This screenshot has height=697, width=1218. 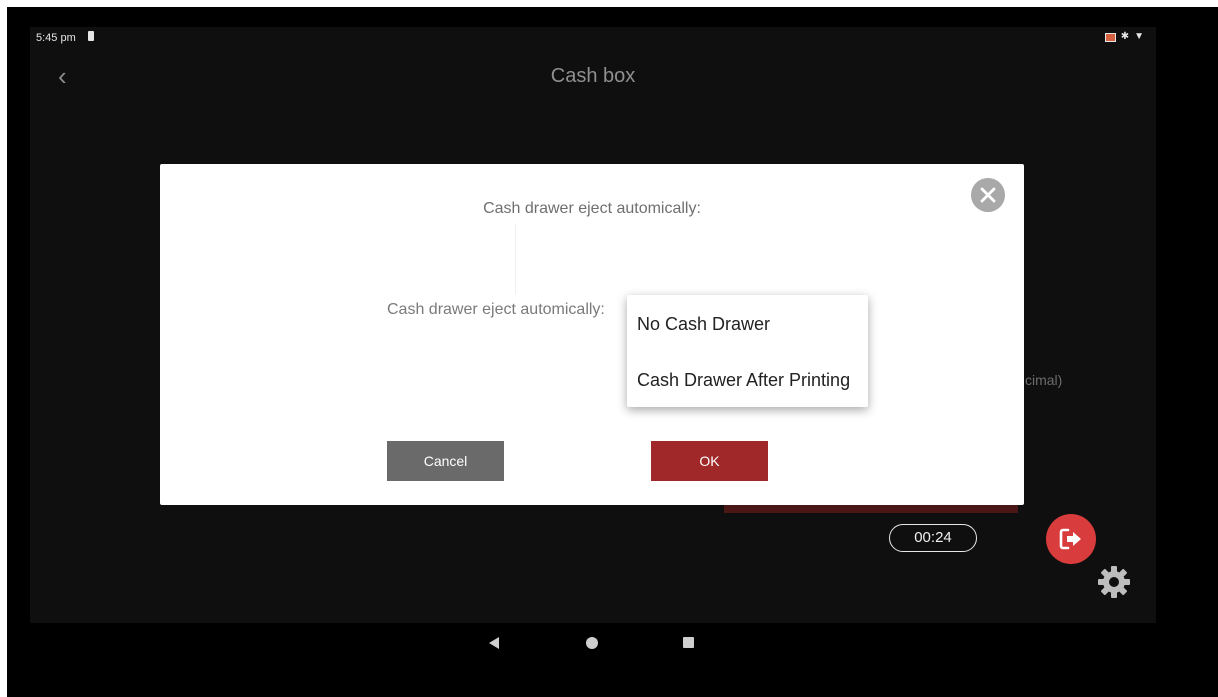 What do you see at coordinates (1044, 380) in the screenshot?
I see `background-partial-label: cimal)` at bounding box center [1044, 380].